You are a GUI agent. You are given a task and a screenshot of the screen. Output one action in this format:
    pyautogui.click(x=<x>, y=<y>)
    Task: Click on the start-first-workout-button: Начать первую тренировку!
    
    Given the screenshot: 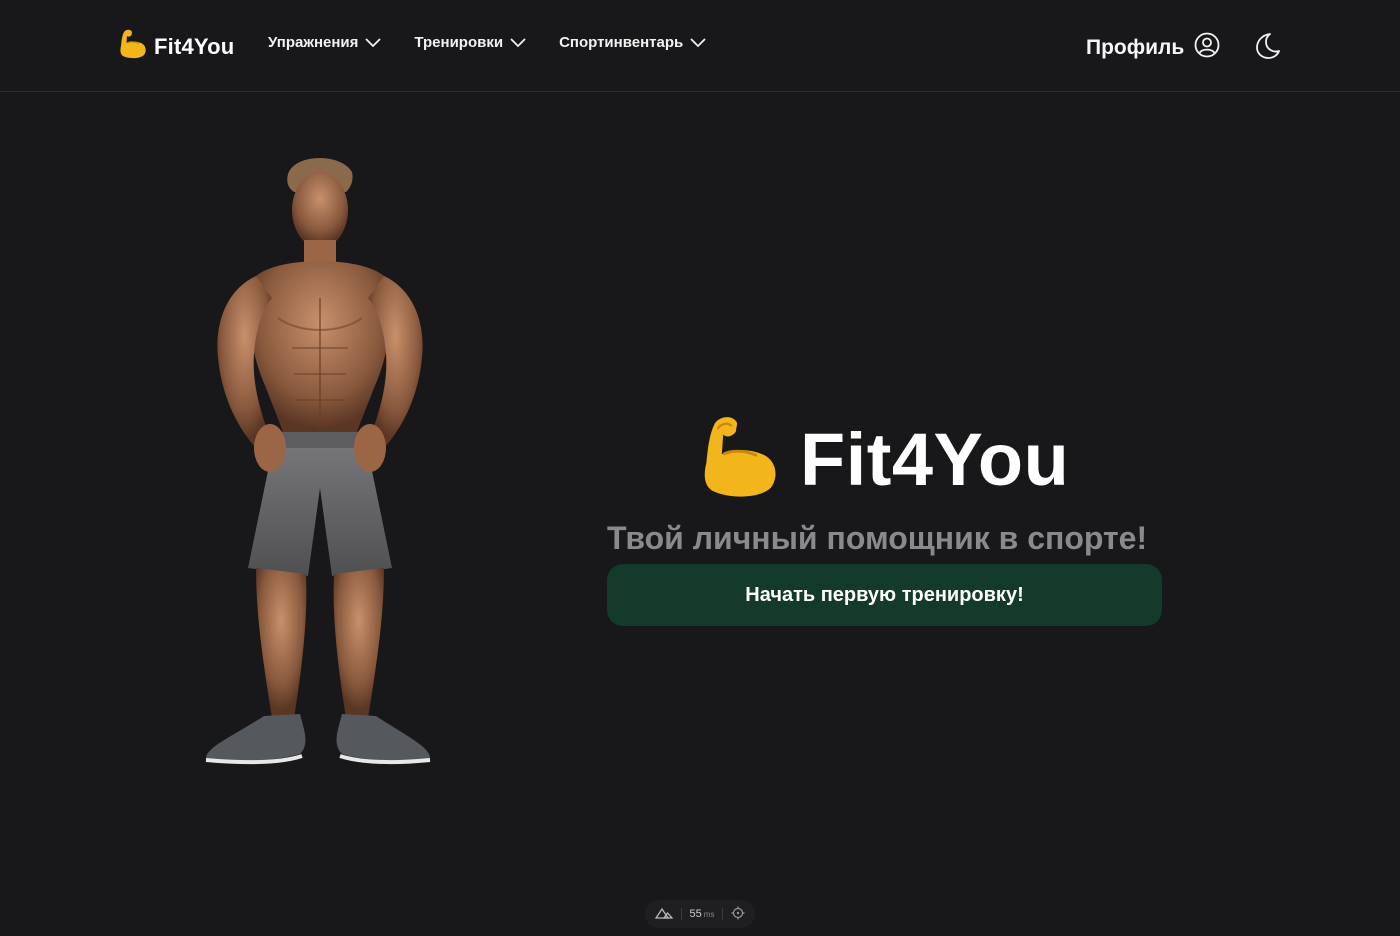 What is the action you would take?
    pyautogui.click(x=884, y=595)
    